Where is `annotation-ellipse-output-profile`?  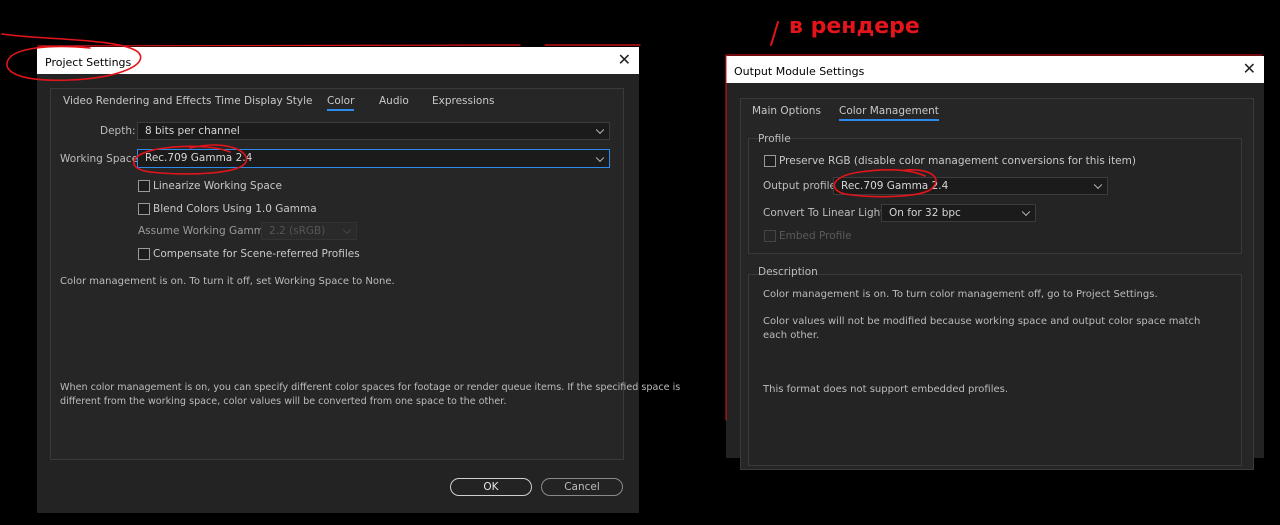
annotation-ellipse-output-profile is located at coordinates (885, 183).